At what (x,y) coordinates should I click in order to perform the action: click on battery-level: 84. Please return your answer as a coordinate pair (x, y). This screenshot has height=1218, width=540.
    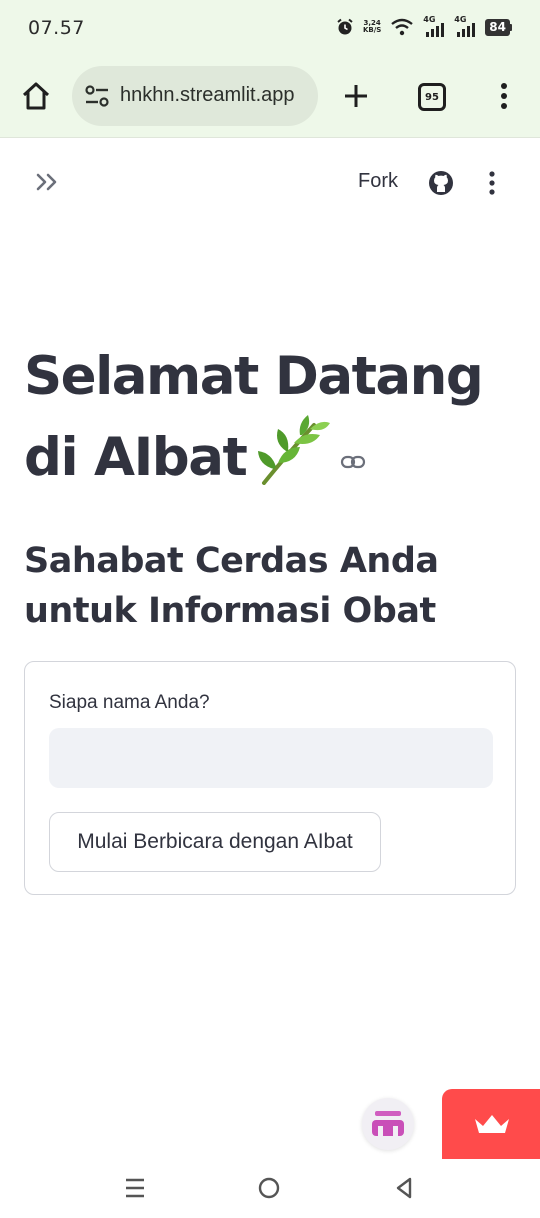
    Looking at the image, I should click on (497, 27).